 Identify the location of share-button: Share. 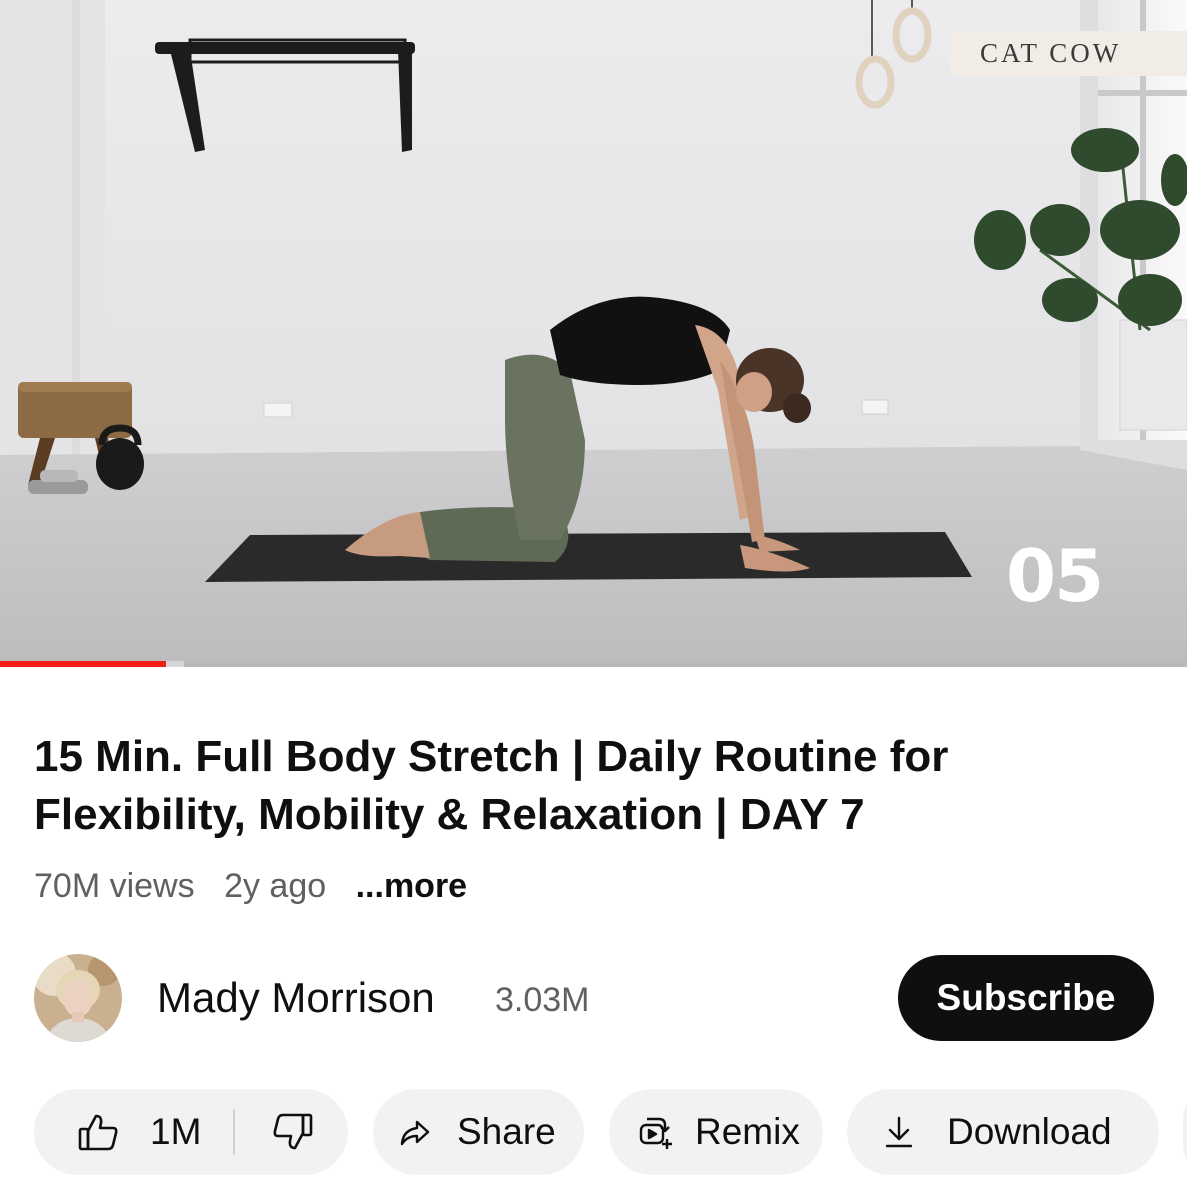
(478, 1132).